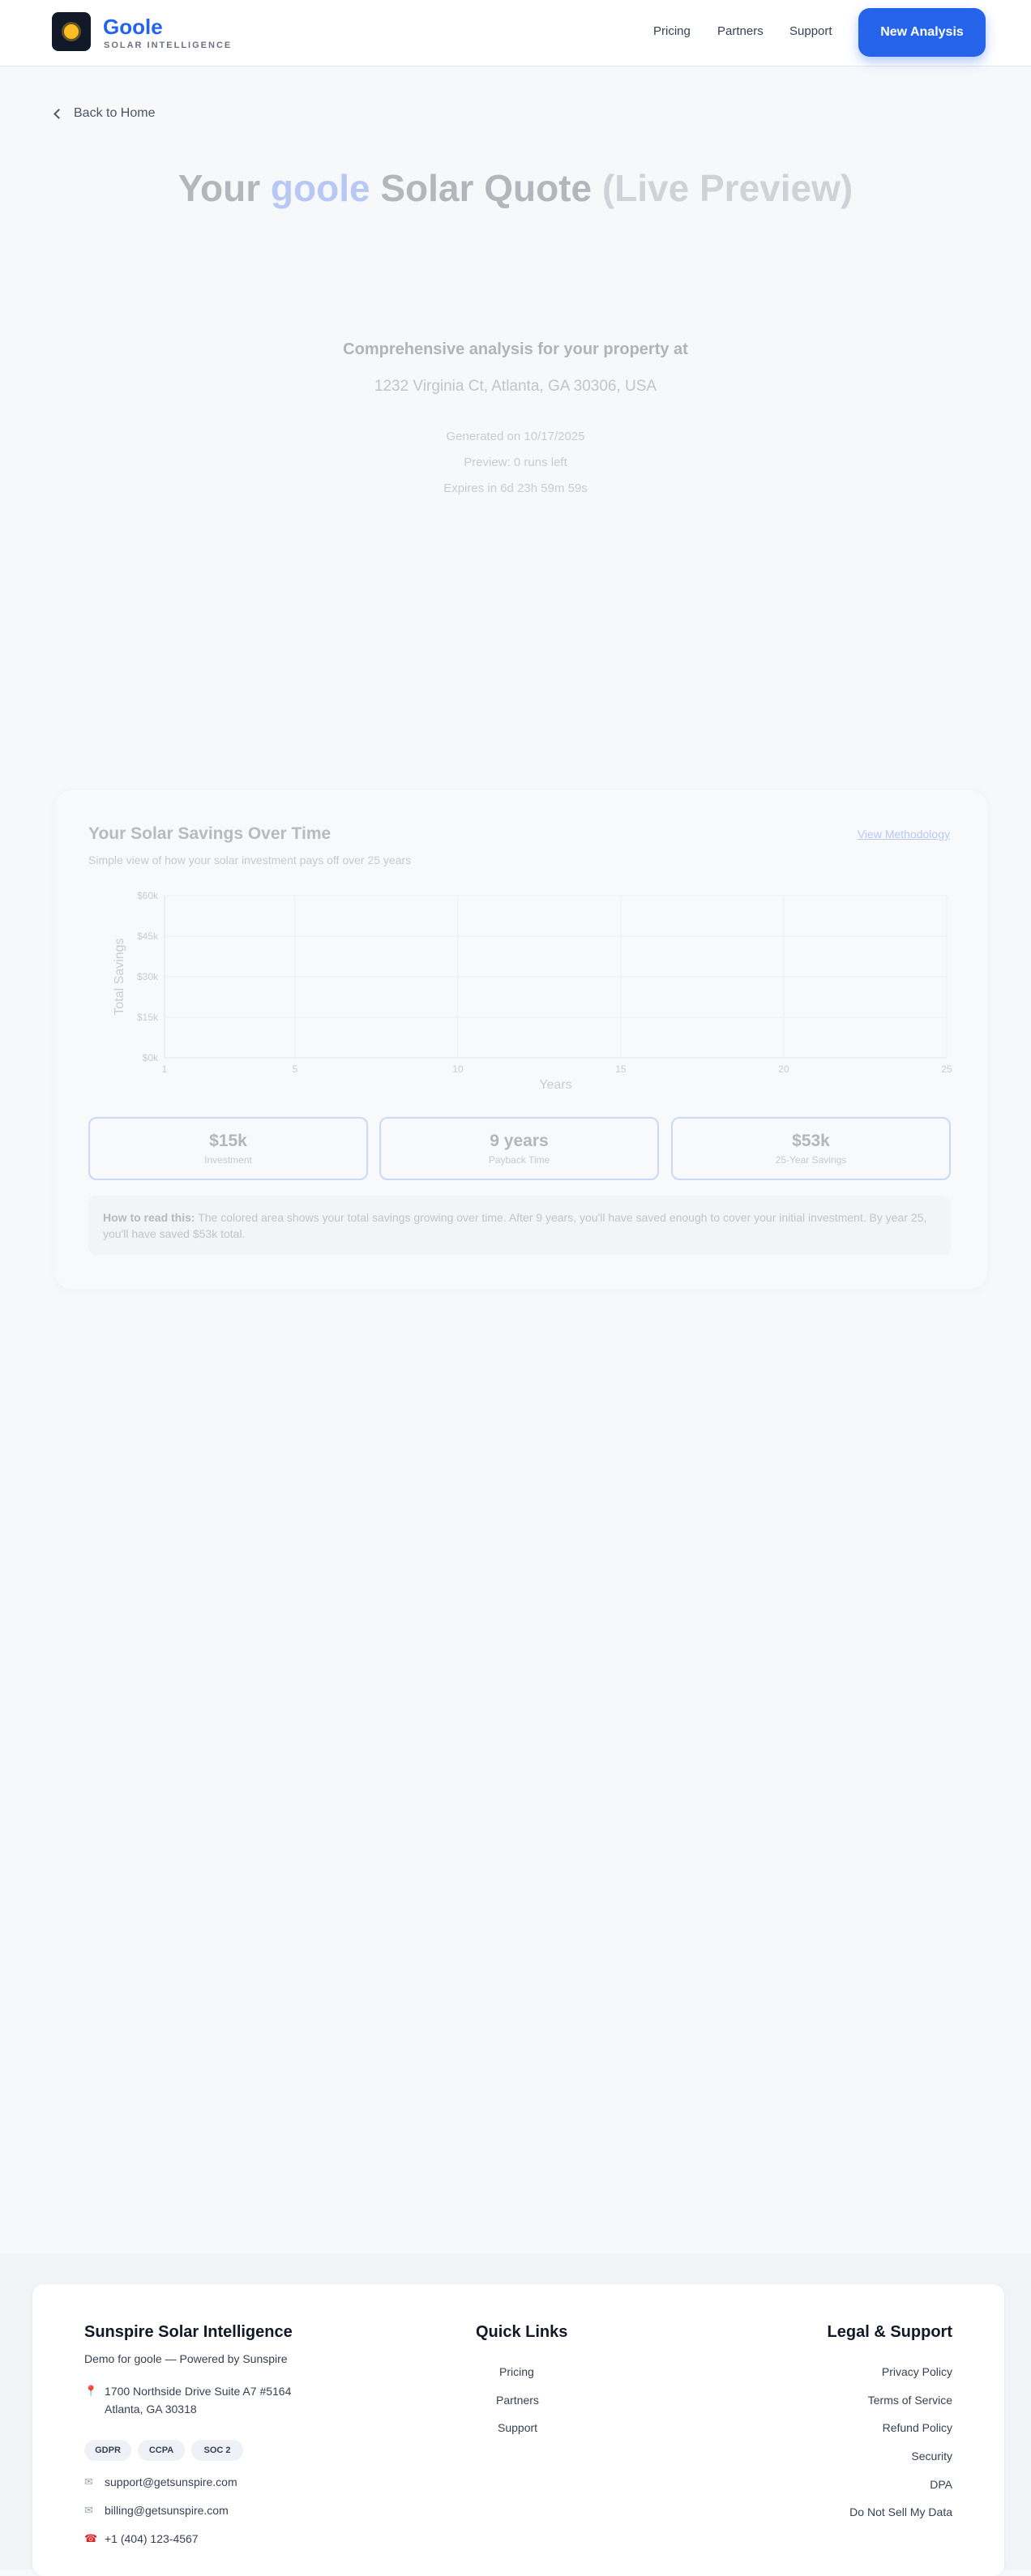 This screenshot has width=1031, height=2576. Describe the element at coordinates (516, 2371) in the screenshot. I see `footer-link-pricing: Pricing` at that location.